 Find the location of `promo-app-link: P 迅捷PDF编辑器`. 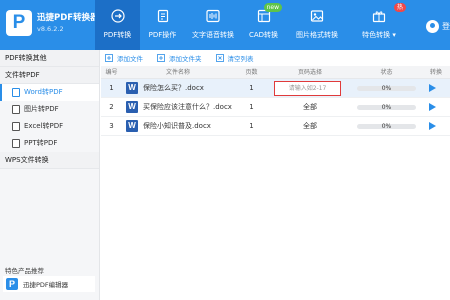

promo-app-link: P 迅捷PDF编辑器 is located at coordinates (49, 284).